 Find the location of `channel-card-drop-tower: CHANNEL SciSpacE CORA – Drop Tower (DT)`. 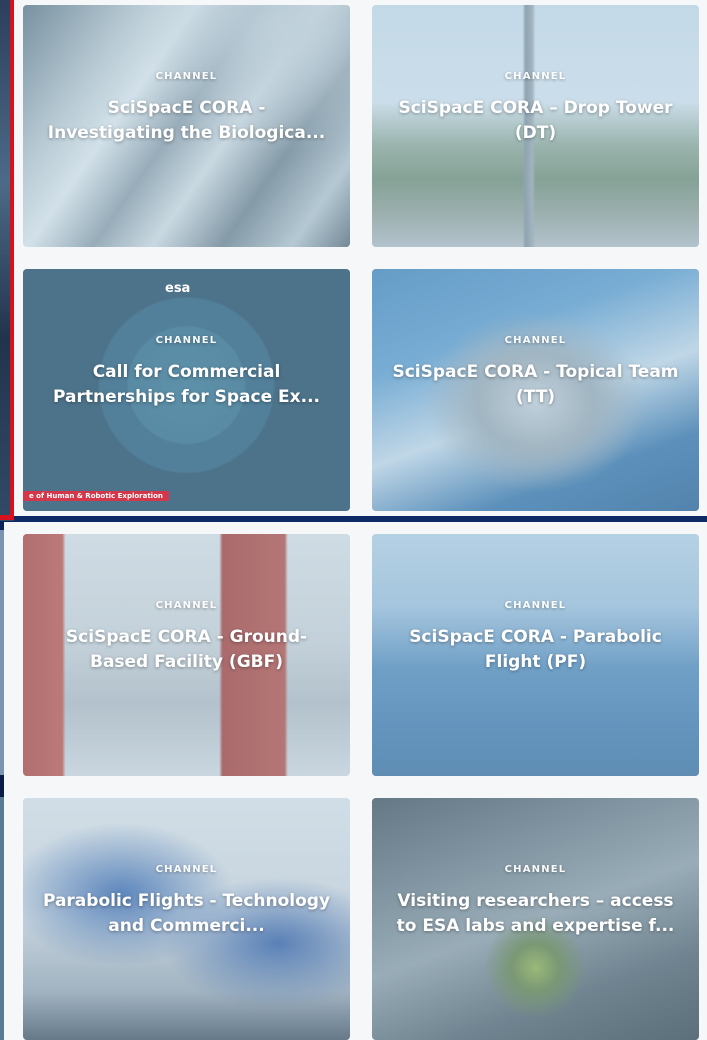

channel-card-drop-tower: CHANNEL SciSpacE CORA – Drop Tower (DT) is located at coordinates (535, 126).